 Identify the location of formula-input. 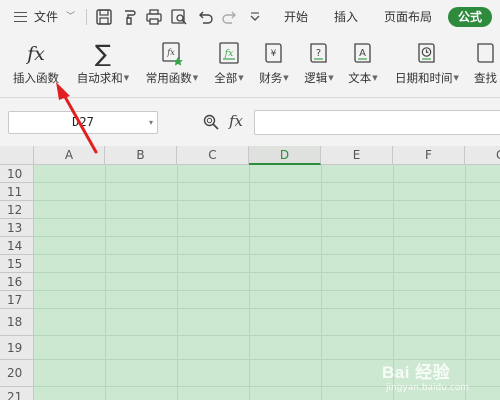
(377, 122).